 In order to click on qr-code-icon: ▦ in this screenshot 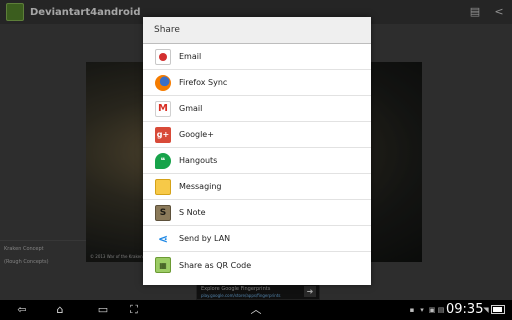, I will do `click(163, 265)`.